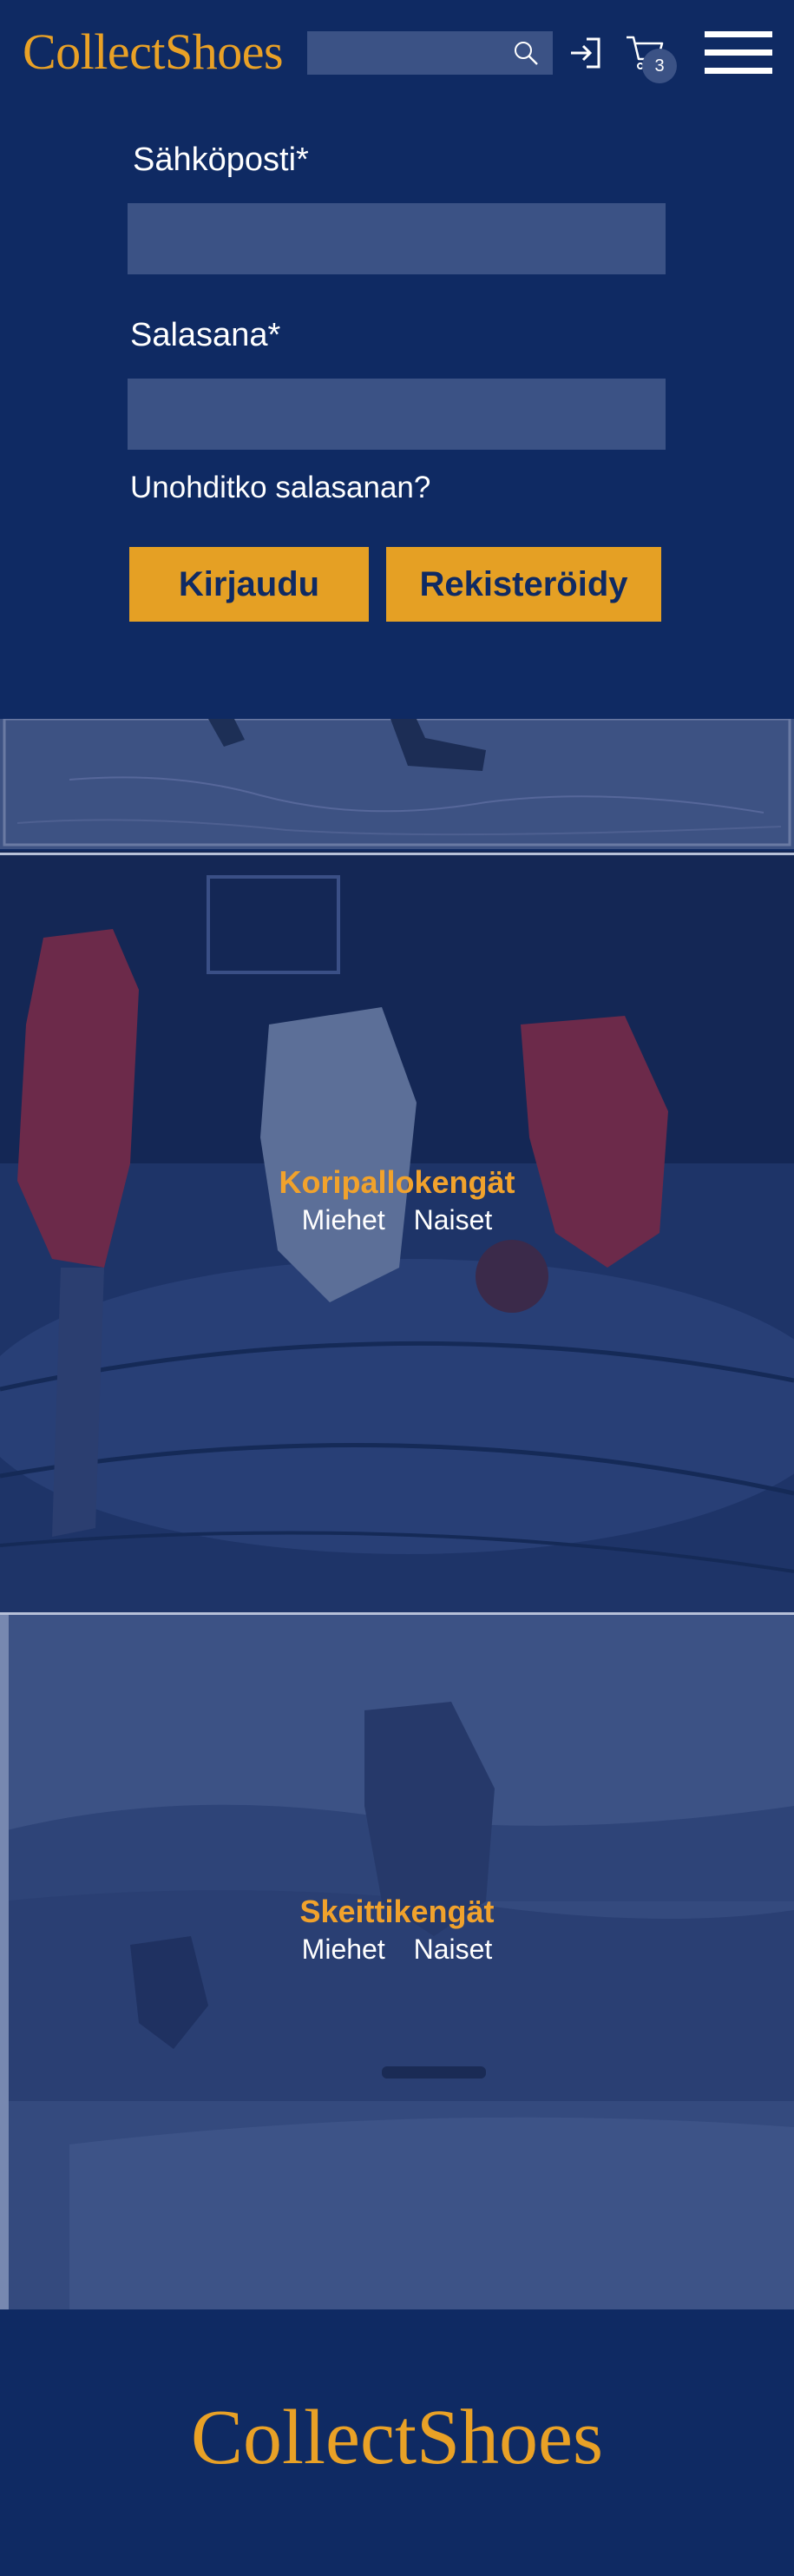 The width and height of the screenshot is (794, 2576). I want to click on street-photo-strip, so click(397, 784).